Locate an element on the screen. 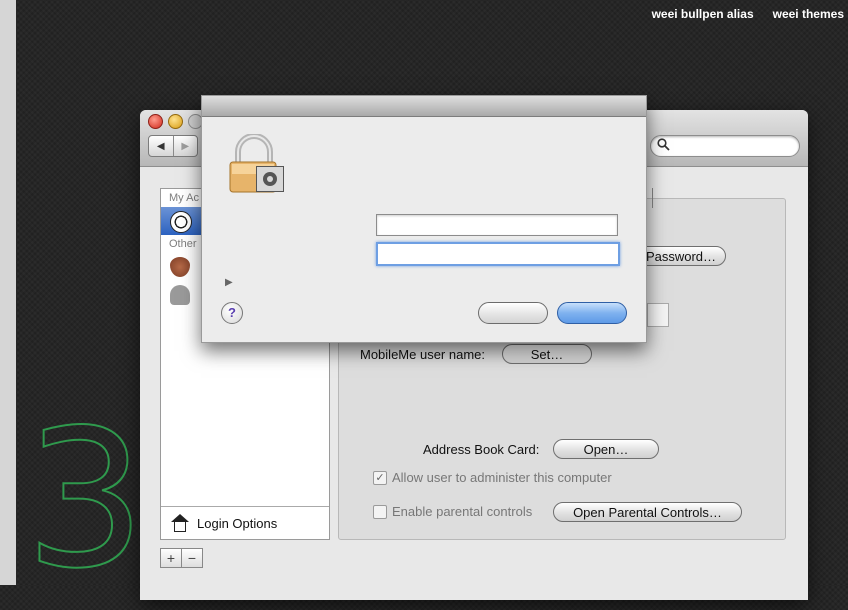  search-input is located at coordinates (725, 146).